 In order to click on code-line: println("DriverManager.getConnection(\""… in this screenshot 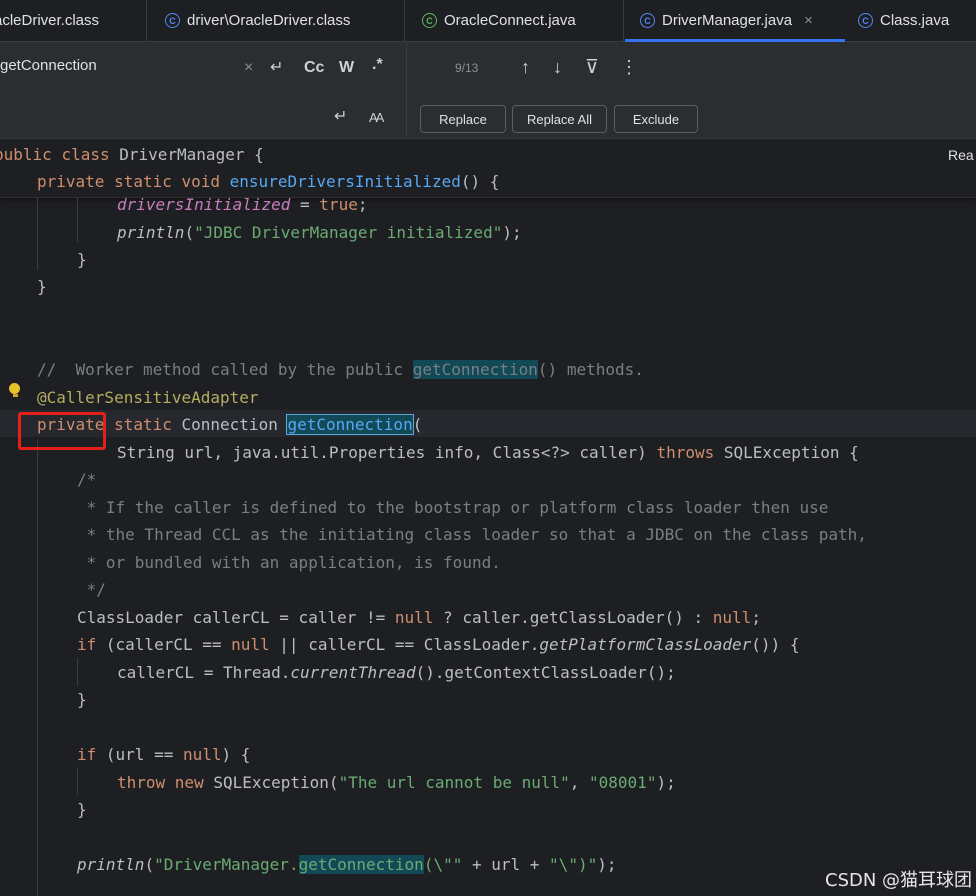, I will do `click(347, 864)`.